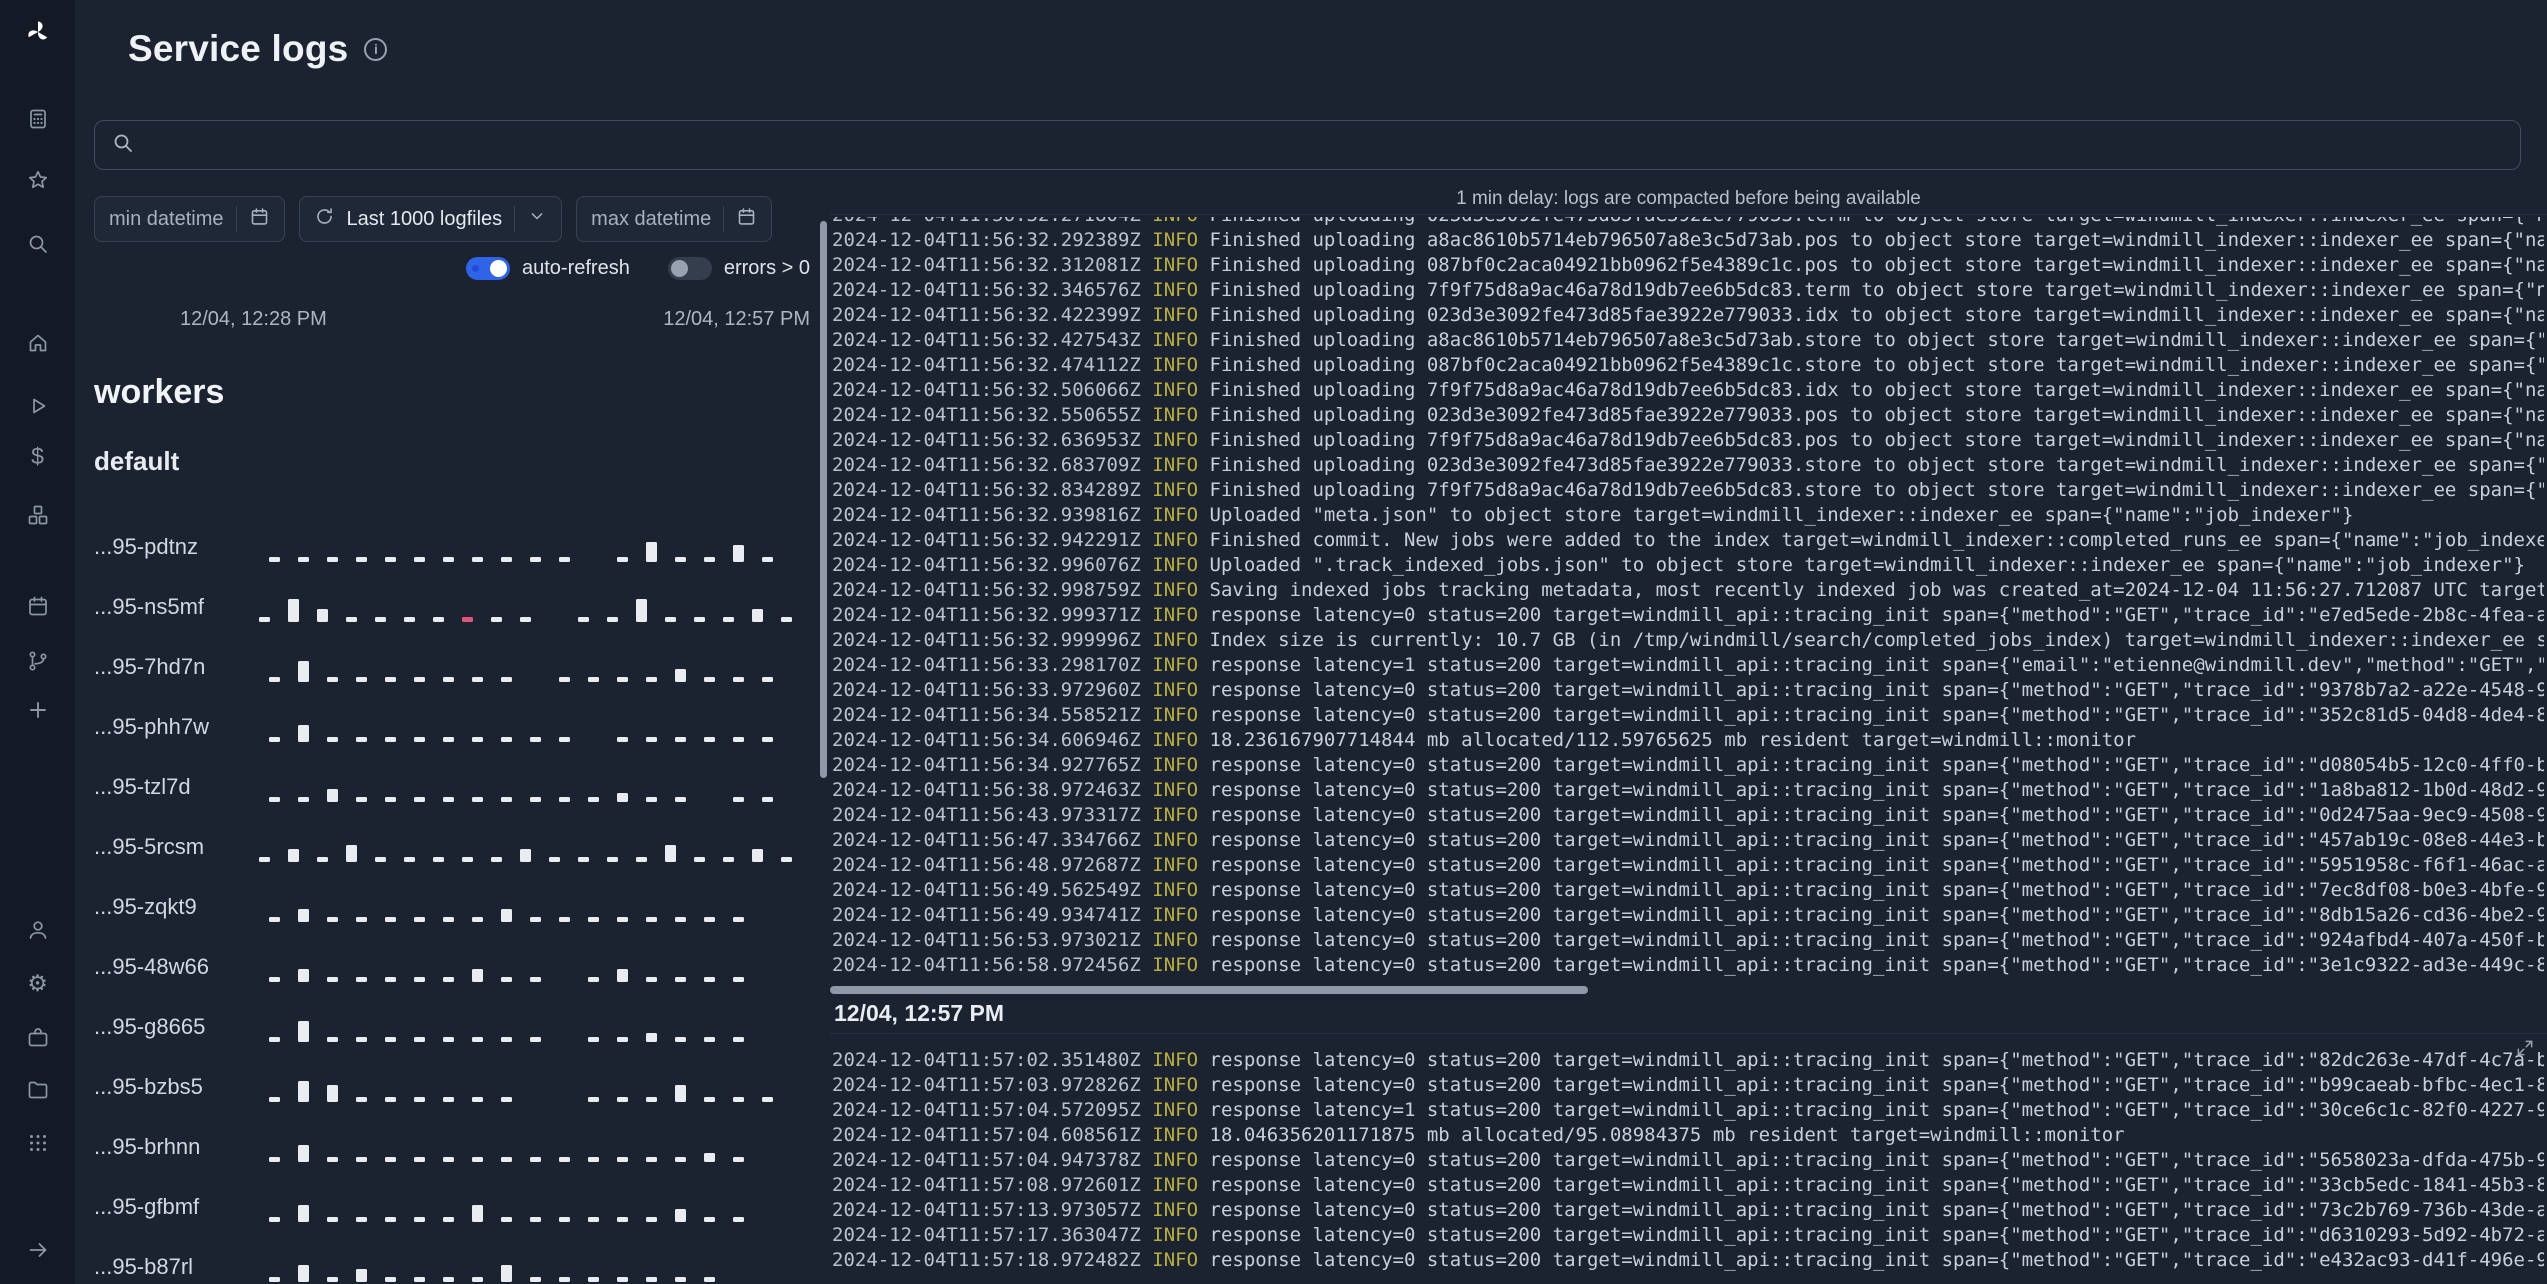  I want to click on workers-heading: workers, so click(159, 392).